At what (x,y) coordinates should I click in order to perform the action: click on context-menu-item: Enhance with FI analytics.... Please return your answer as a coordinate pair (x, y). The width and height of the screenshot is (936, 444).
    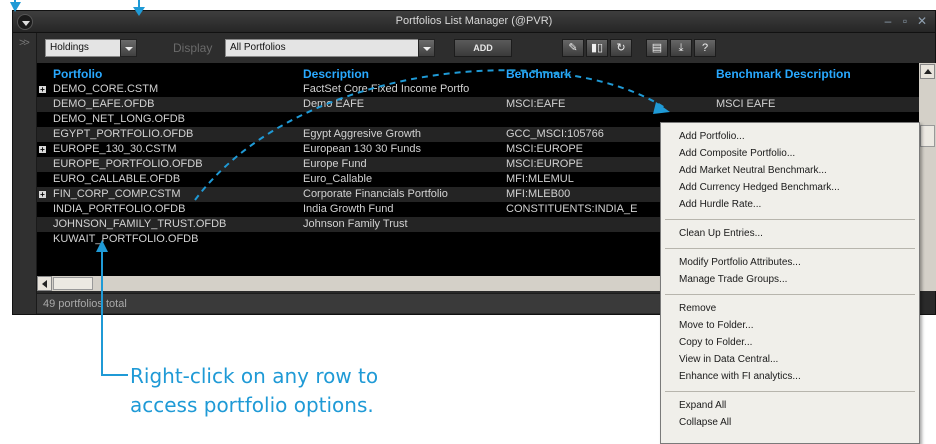
    Looking at the image, I should click on (740, 376).